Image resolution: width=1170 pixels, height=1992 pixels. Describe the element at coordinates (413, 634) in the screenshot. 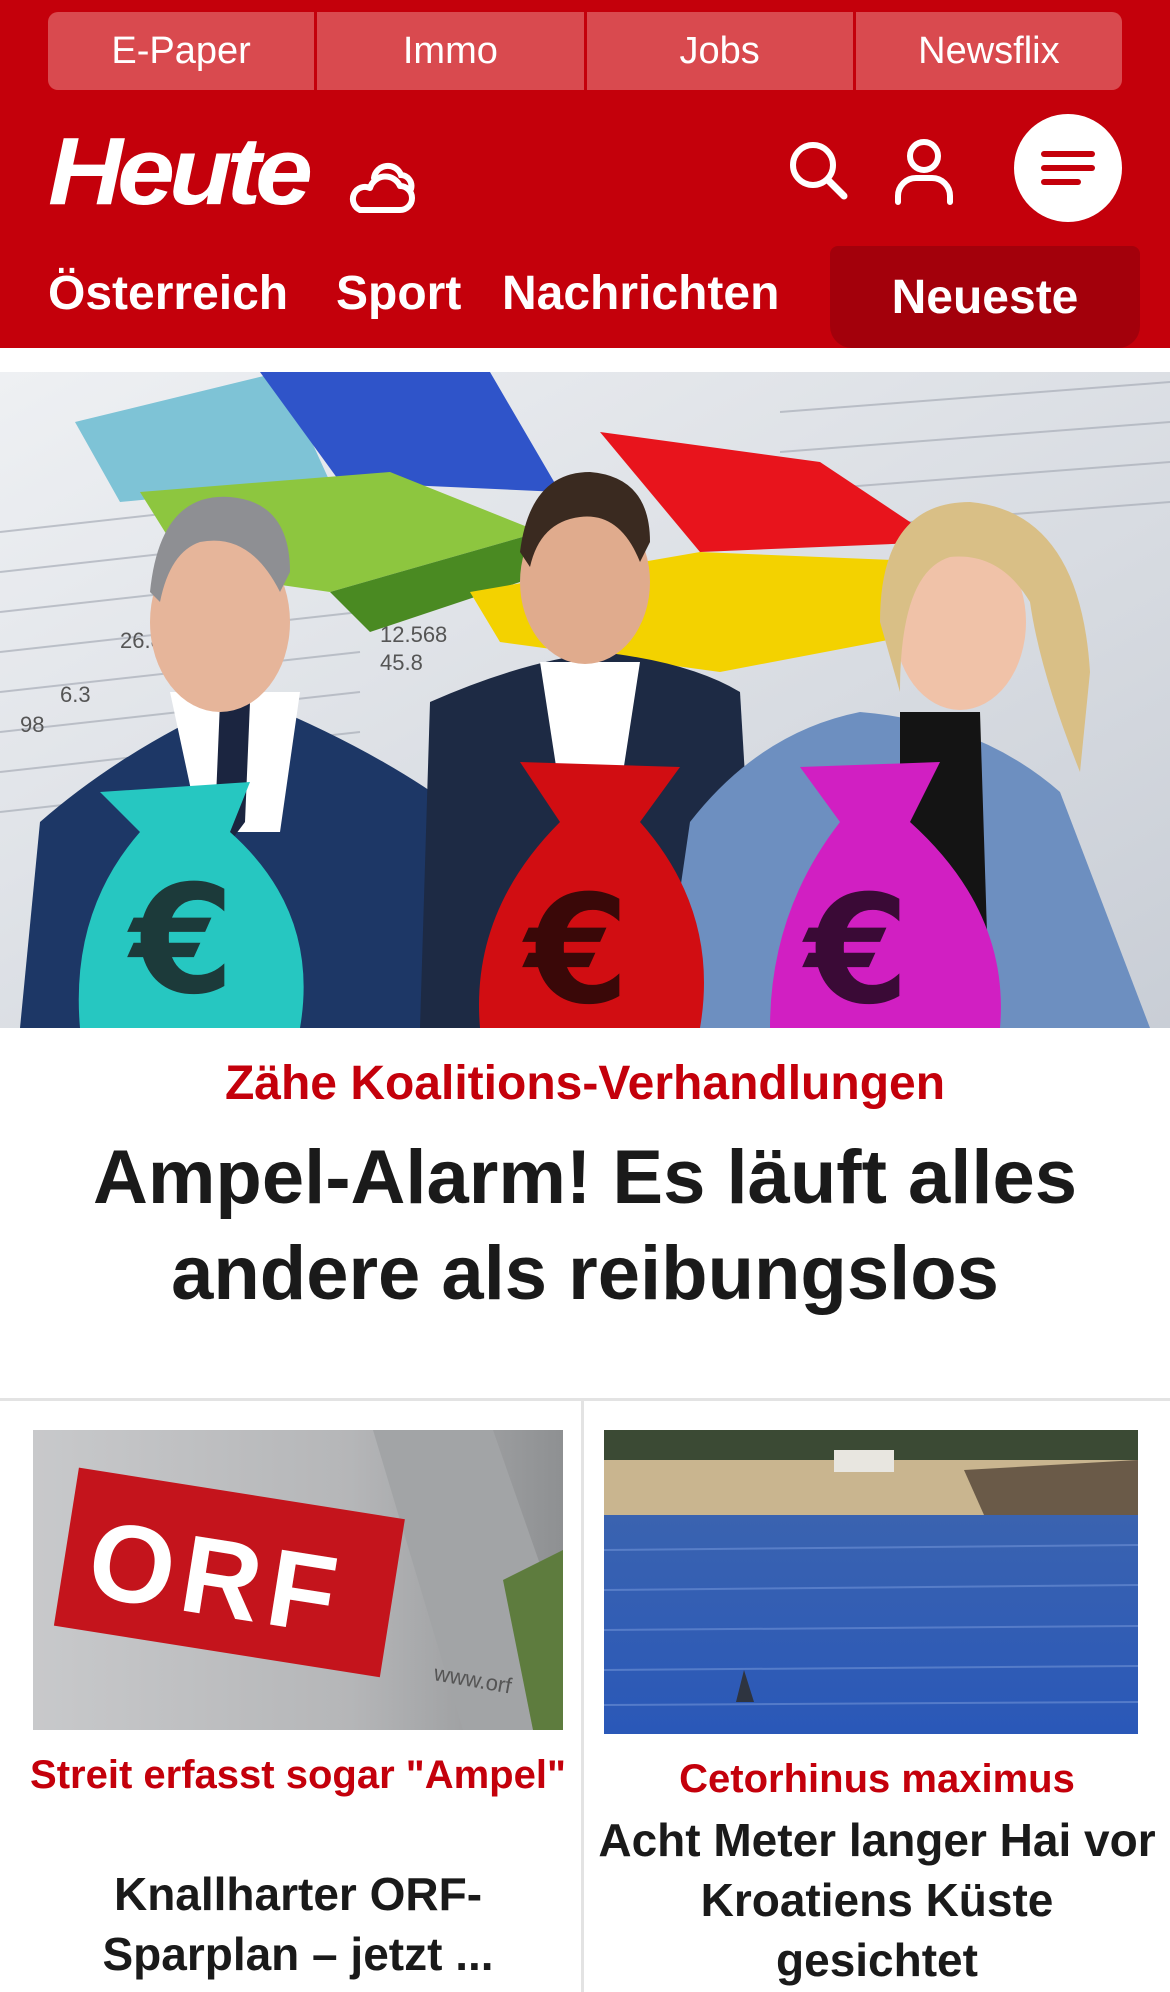

I see `table-number-1: 12.568` at that location.